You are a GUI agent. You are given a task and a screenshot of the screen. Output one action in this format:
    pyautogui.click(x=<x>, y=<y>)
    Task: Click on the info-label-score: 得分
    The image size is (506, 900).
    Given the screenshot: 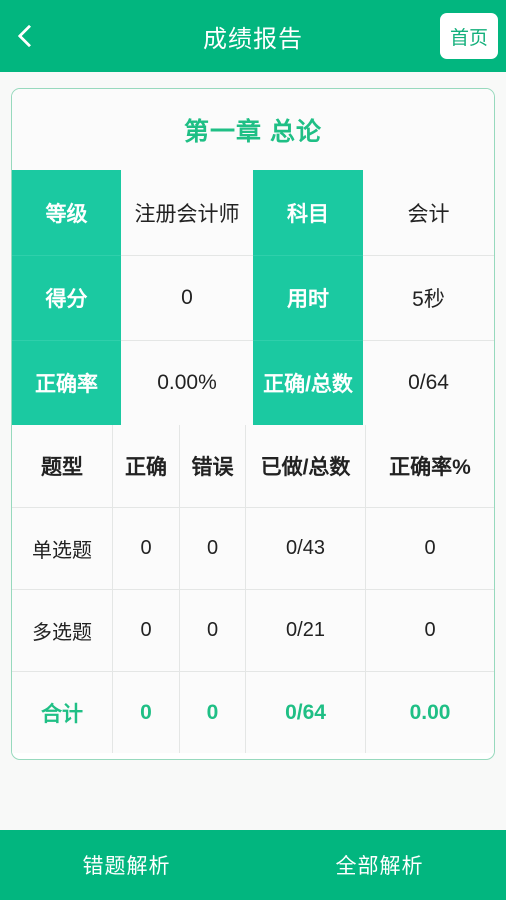 What is the action you would take?
    pyautogui.click(x=66, y=297)
    